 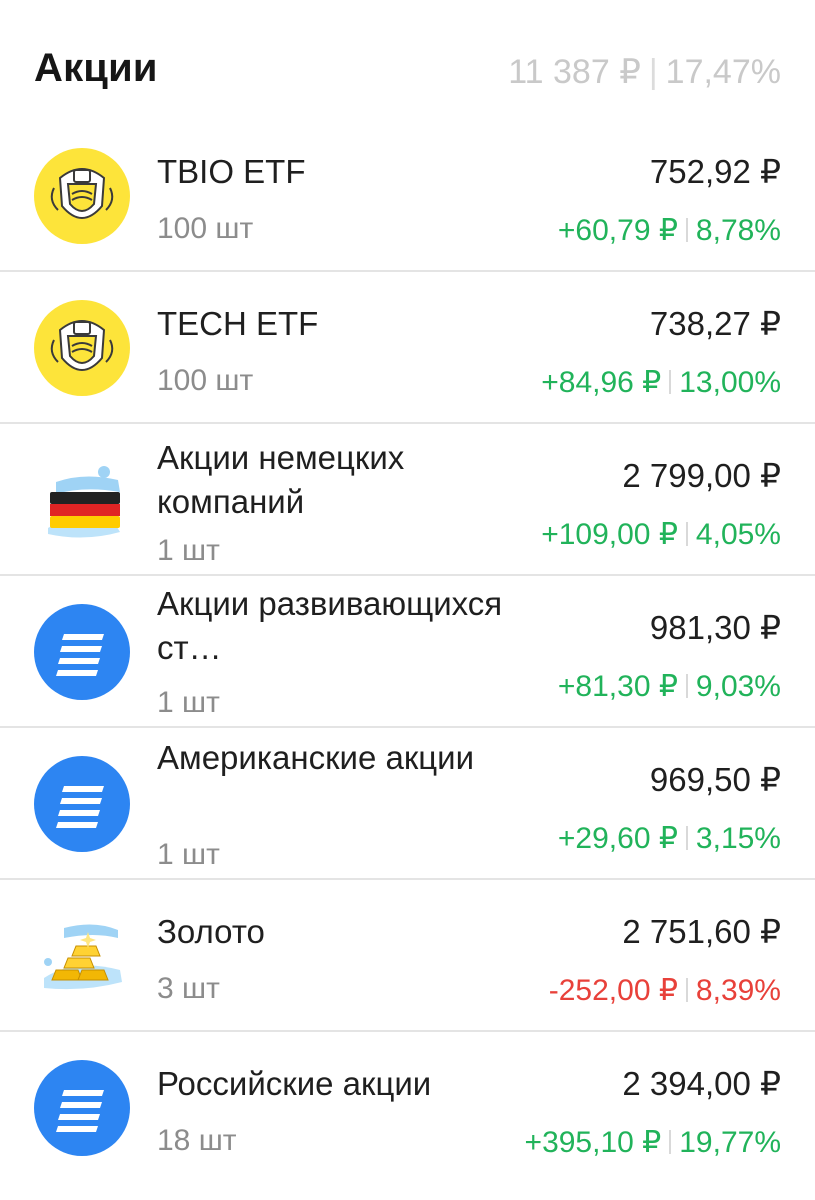 I want to click on section-total: 11 387 ₽, so click(x=574, y=72).